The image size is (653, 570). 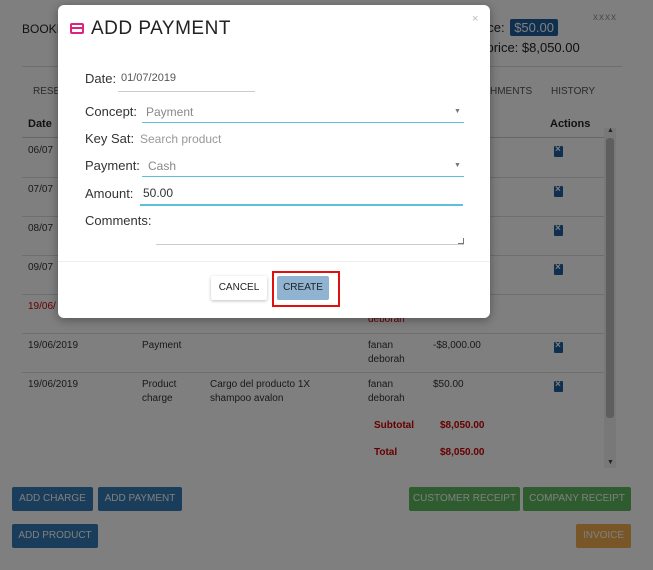 I want to click on modal-footer-divider, so click(x=274, y=261).